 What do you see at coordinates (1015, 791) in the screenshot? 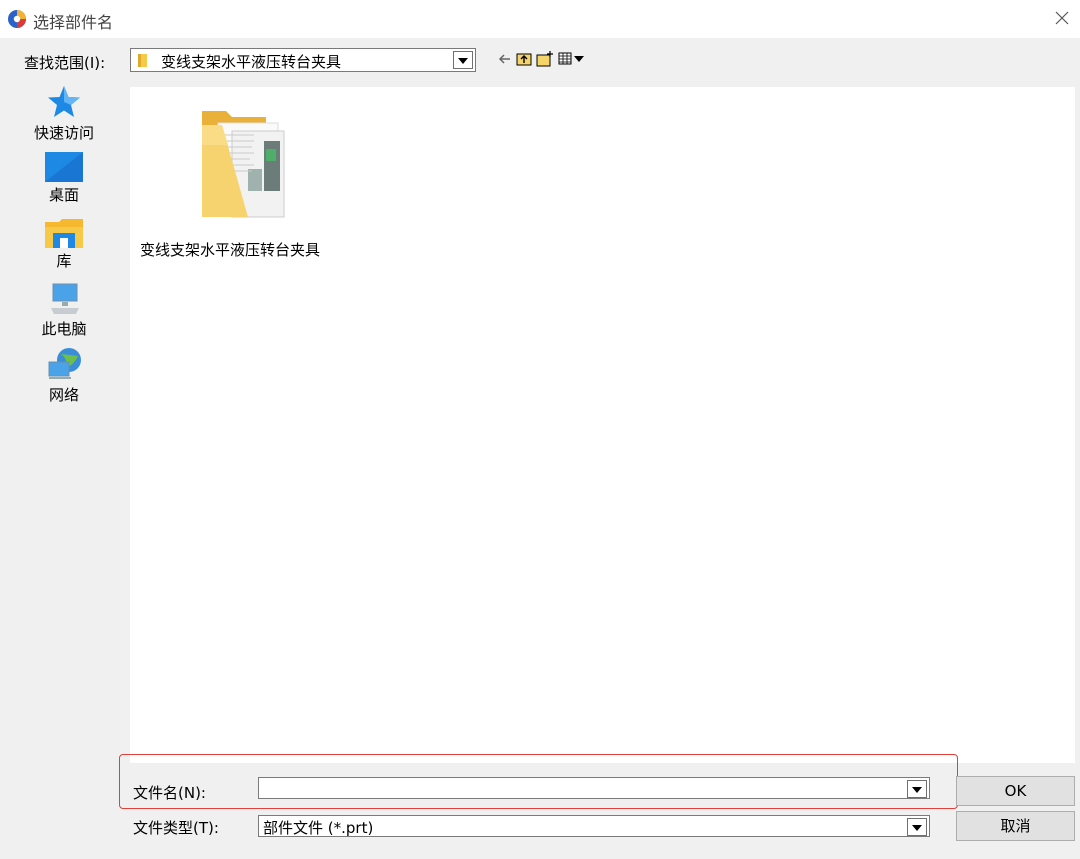
I see `ok-button: OK` at bounding box center [1015, 791].